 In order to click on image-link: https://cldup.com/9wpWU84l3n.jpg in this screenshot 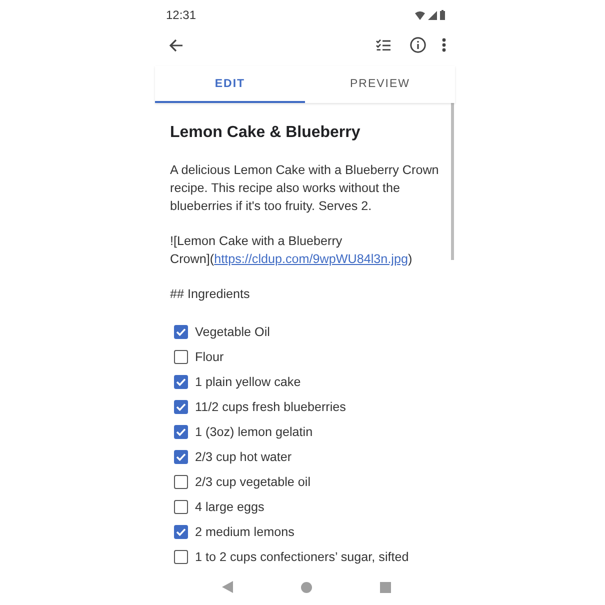, I will do `click(311, 259)`.